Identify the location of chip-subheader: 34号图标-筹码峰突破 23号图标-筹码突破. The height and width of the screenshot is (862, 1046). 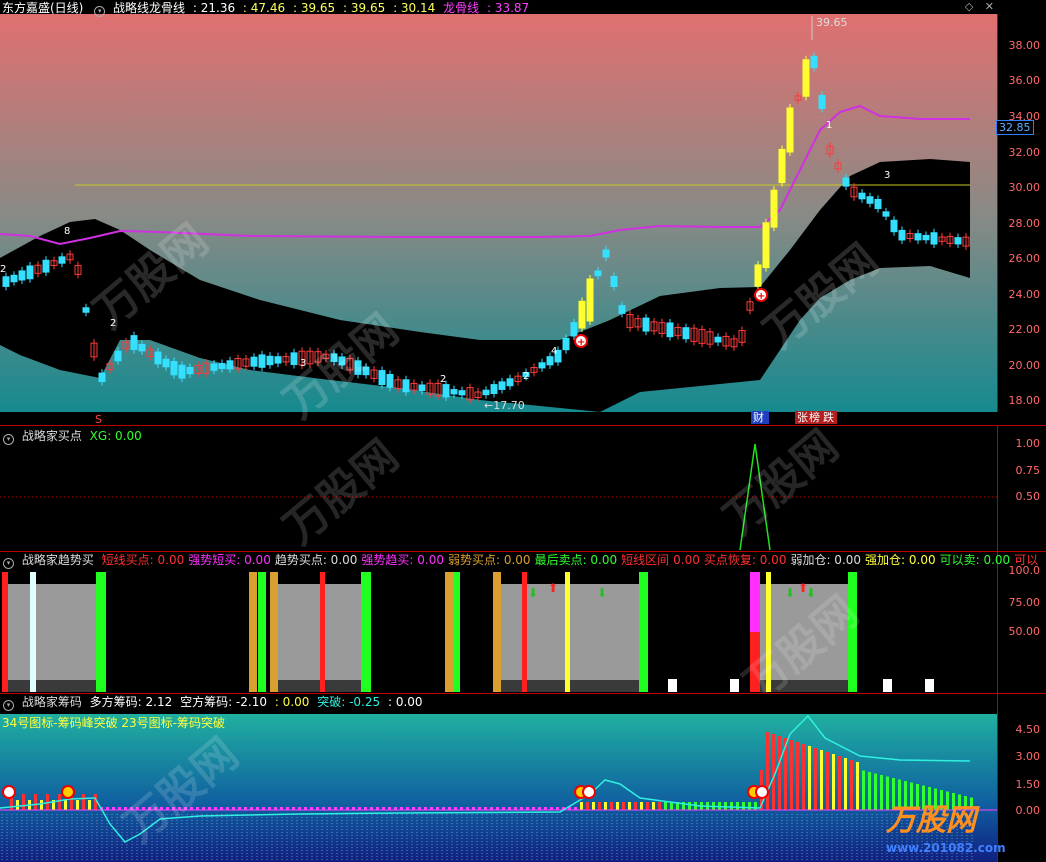
(114, 723).